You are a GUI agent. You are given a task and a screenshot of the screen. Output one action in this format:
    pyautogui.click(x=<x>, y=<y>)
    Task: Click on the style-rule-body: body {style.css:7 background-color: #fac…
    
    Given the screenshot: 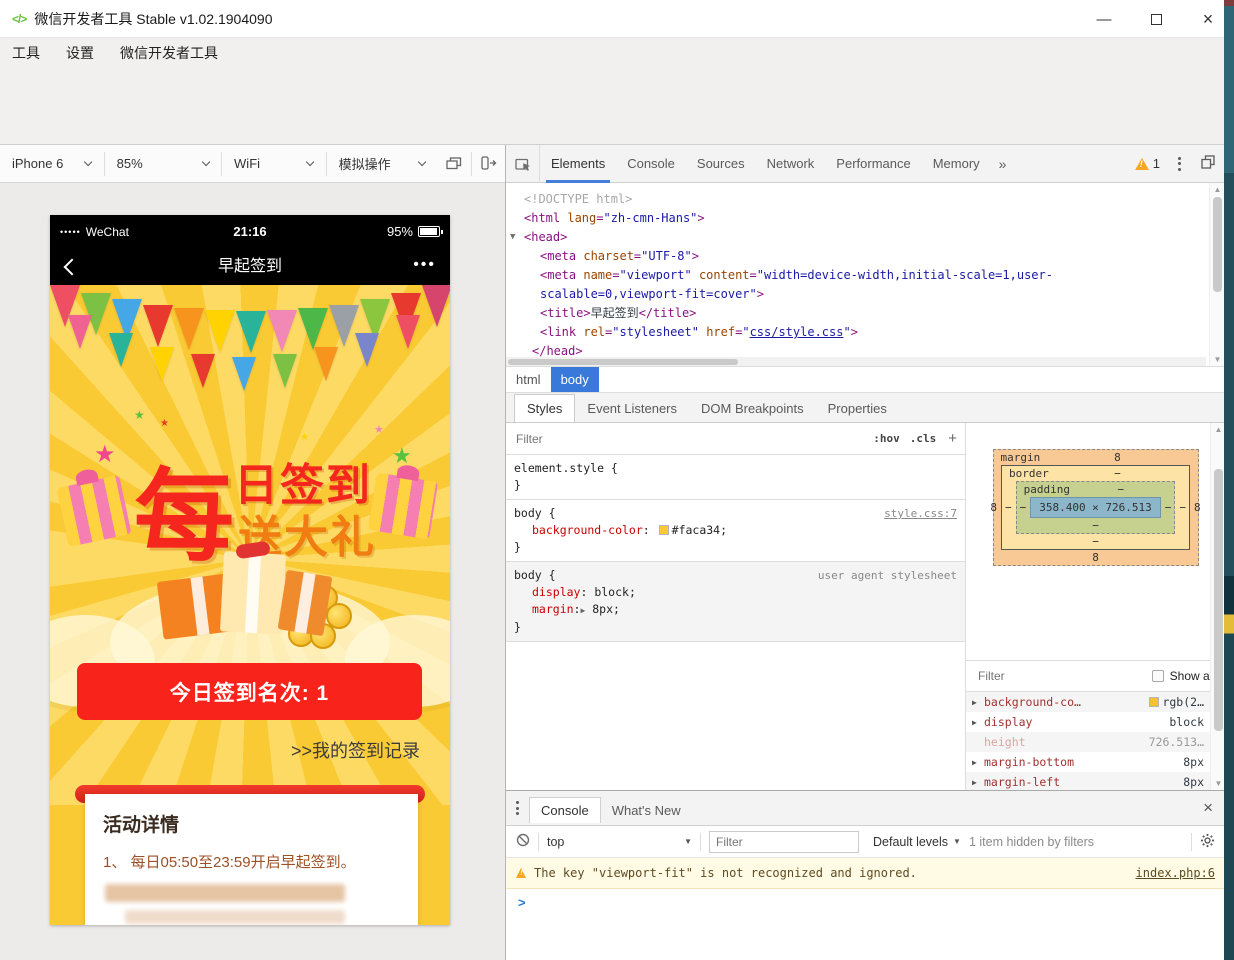 What is the action you would take?
    pyautogui.click(x=735, y=531)
    